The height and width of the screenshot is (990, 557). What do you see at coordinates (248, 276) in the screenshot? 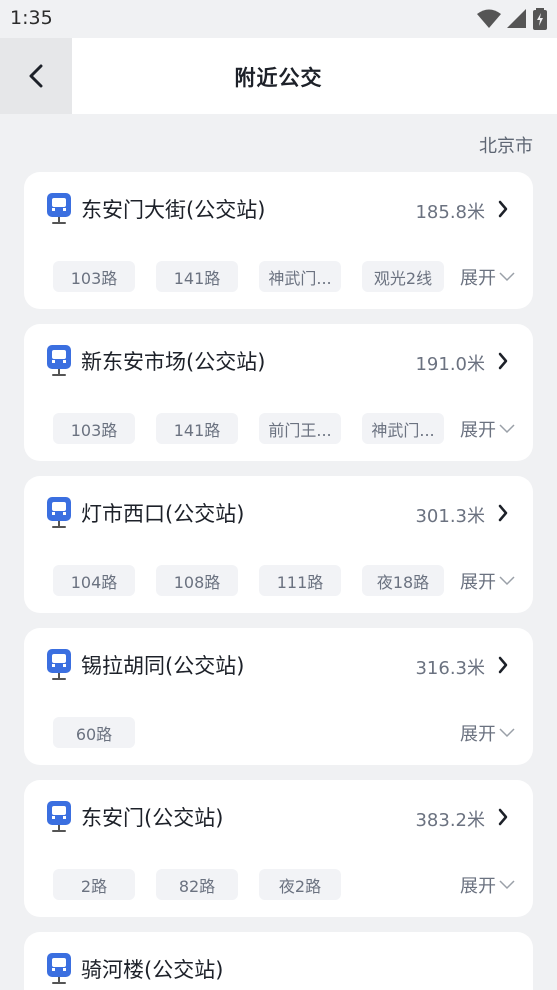
I see `route-tags: 103路 141路 神武门... 观光2线` at bounding box center [248, 276].